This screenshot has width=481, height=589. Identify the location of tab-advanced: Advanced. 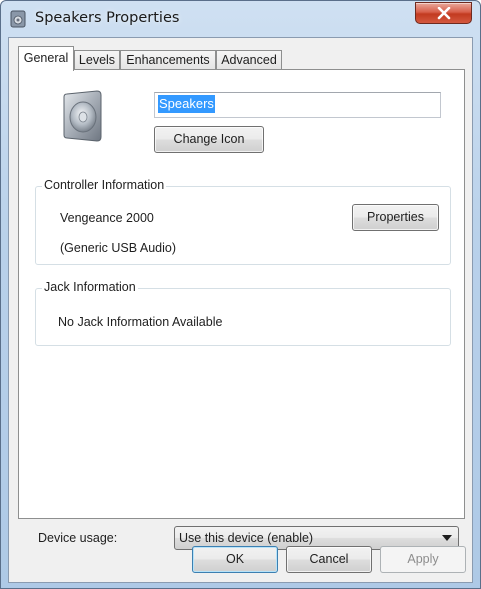
(249, 60).